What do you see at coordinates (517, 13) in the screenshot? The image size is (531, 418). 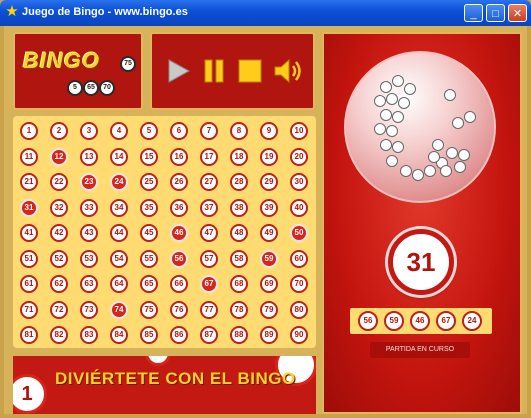 I see `close-button: ✕` at bounding box center [517, 13].